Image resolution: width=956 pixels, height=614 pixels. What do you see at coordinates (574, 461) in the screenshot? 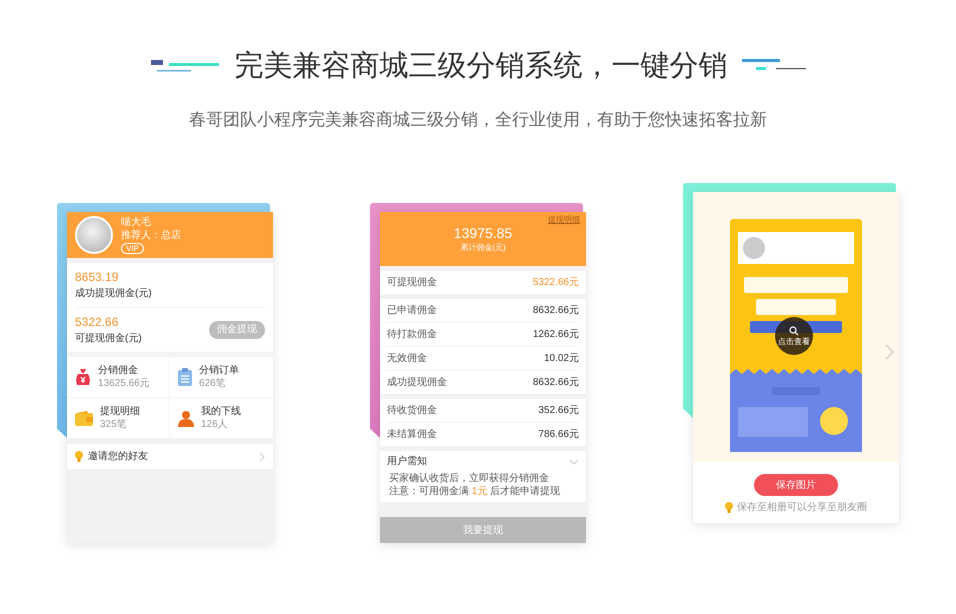
I see `chevron-down-icon` at bounding box center [574, 461].